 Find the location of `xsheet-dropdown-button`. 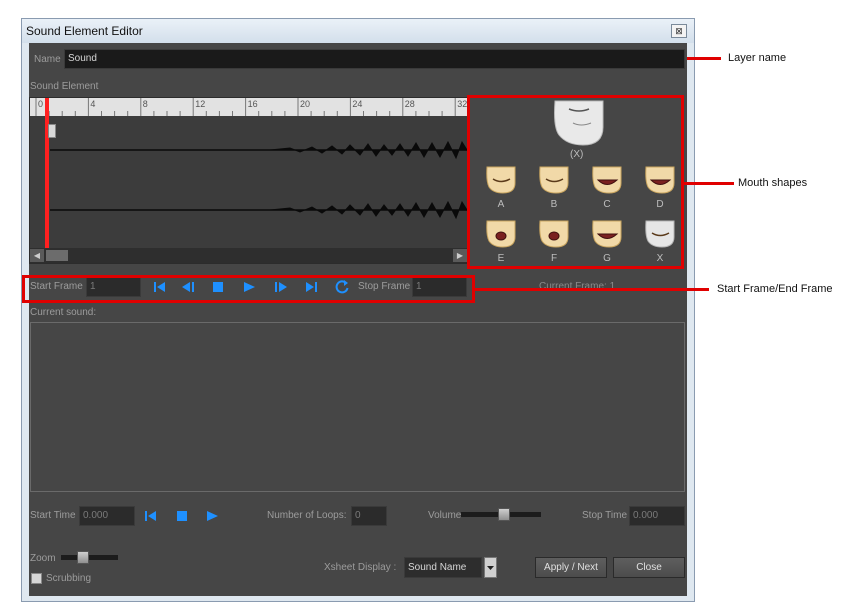

xsheet-dropdown-button is located at coordinates (490, 567).